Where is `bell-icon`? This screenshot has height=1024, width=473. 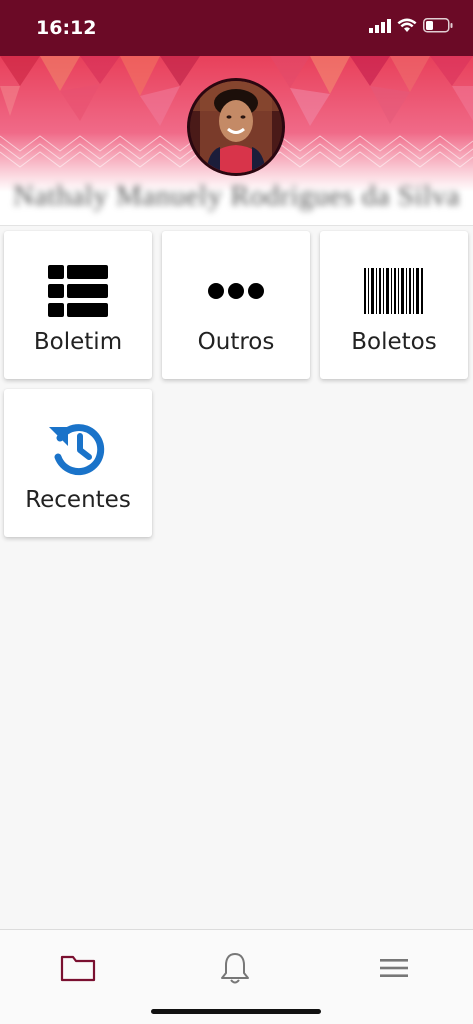
bell-icon is located at coordinates (235, 968).